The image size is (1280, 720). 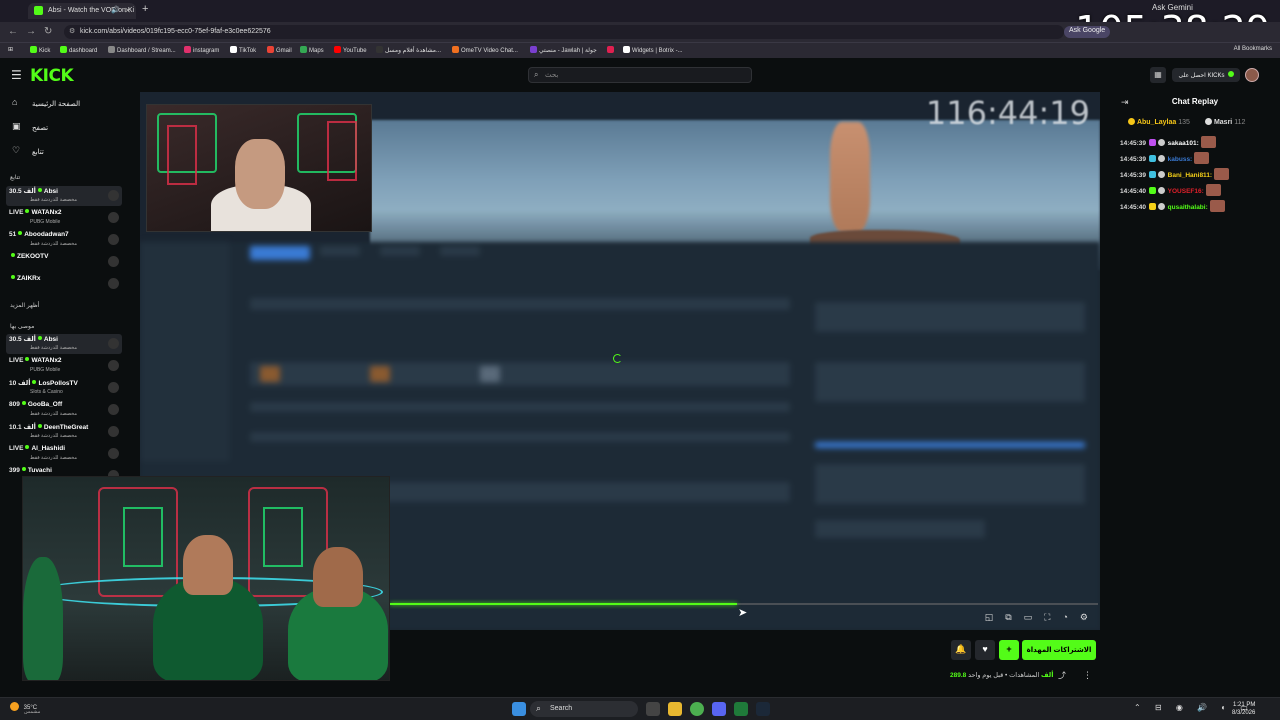 What do you see at coordinates (25, 708) in the screenshot?
I see `weather-widget: 35°C مشمس` at bounding box center [25, 708].